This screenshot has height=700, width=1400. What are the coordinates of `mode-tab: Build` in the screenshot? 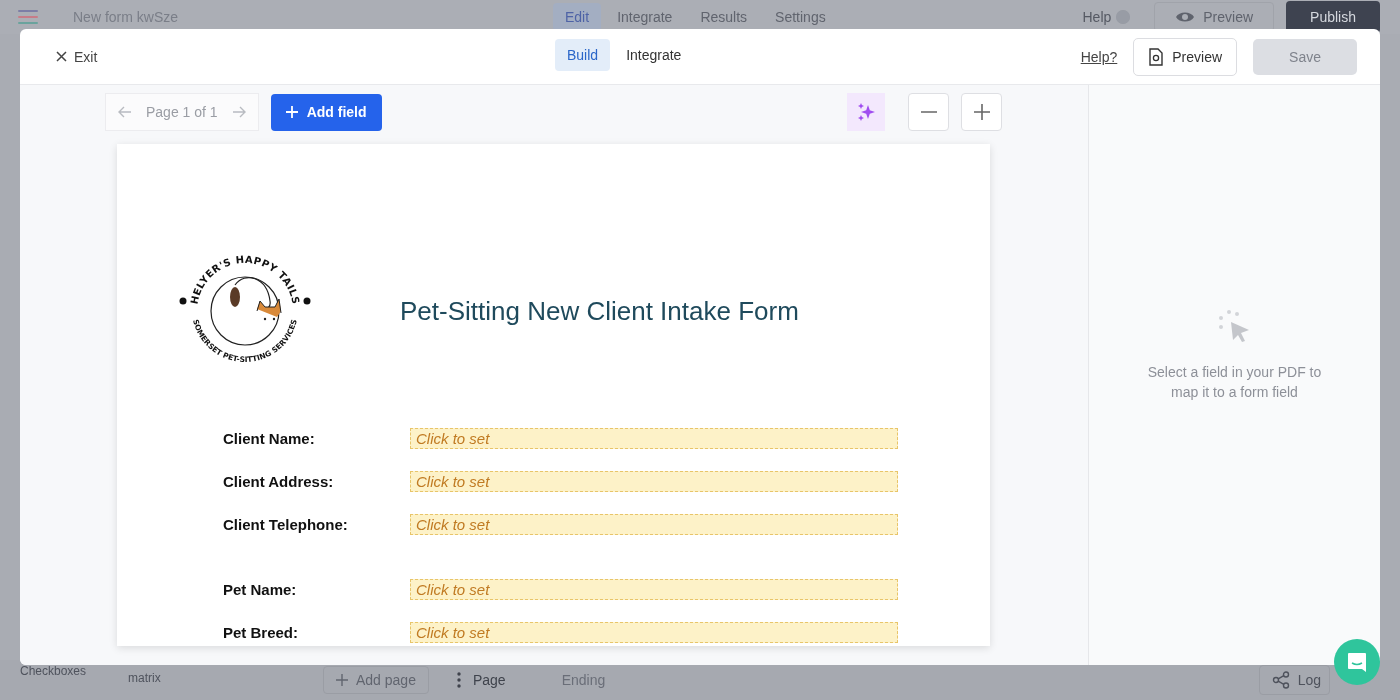 It's located at (583, 55).